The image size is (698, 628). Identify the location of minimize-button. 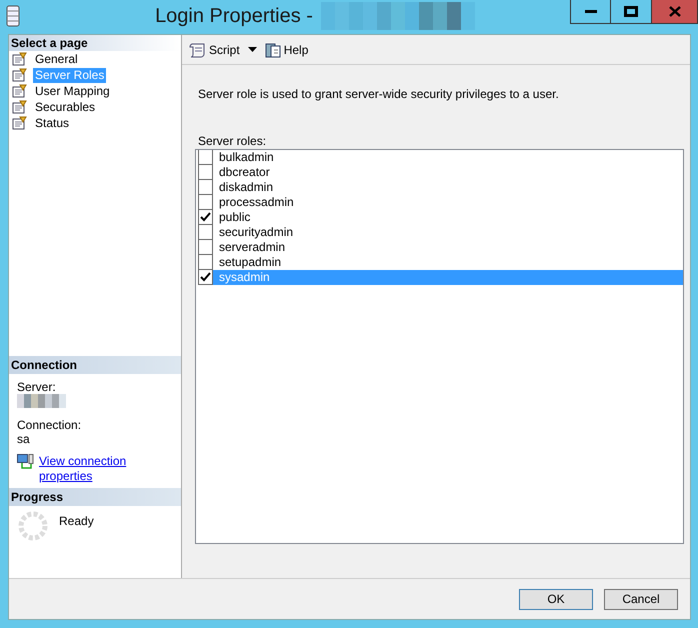
(590, 12).